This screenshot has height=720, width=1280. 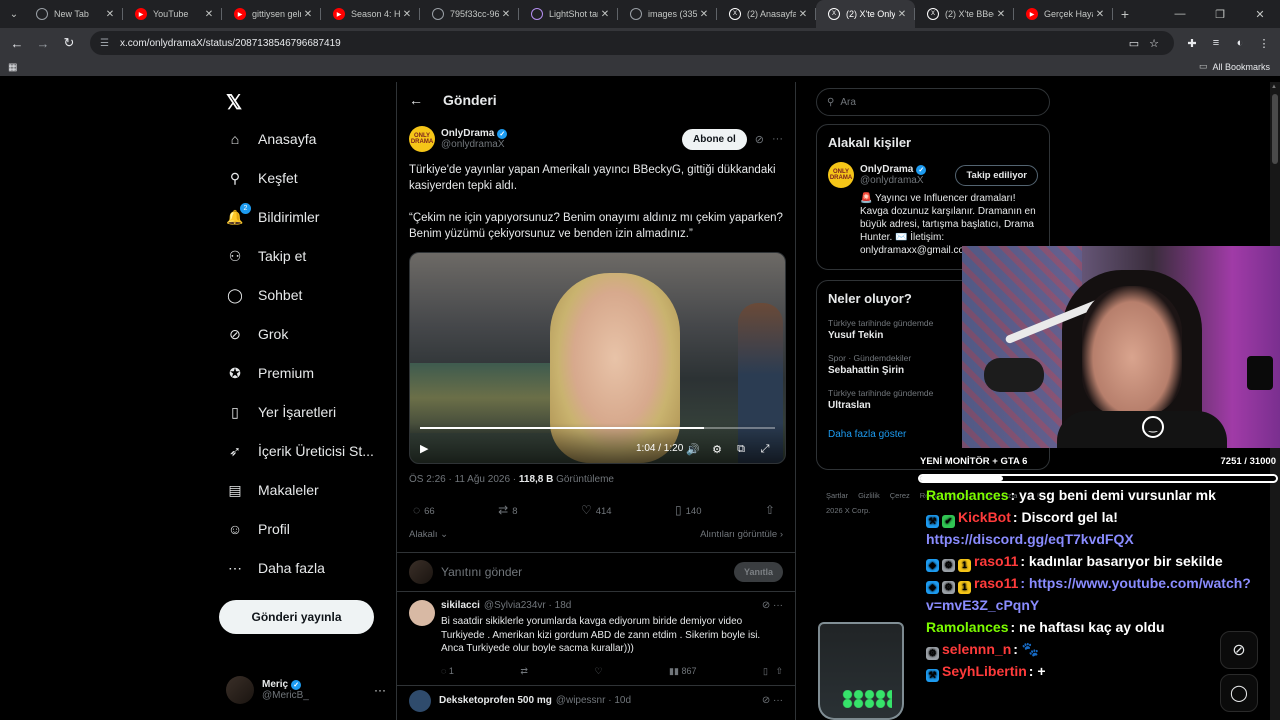 What do you see at coordinates (495, 700) in the screenshot?
I see `reply-author: Deksketoprofen 500 mg` at bounding box center [495, 700].